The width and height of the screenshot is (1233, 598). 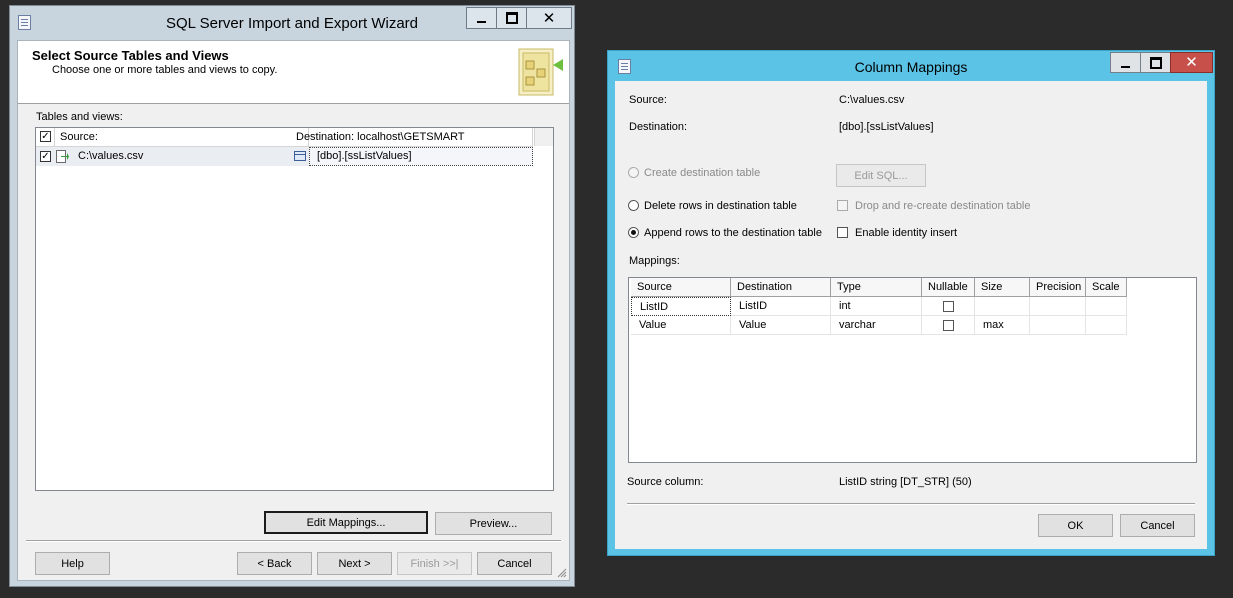 What do you see at coordinates (702, 173) in the screenshot?
I see `create-table-label: Create destination table` at bounding box center [702, 173].